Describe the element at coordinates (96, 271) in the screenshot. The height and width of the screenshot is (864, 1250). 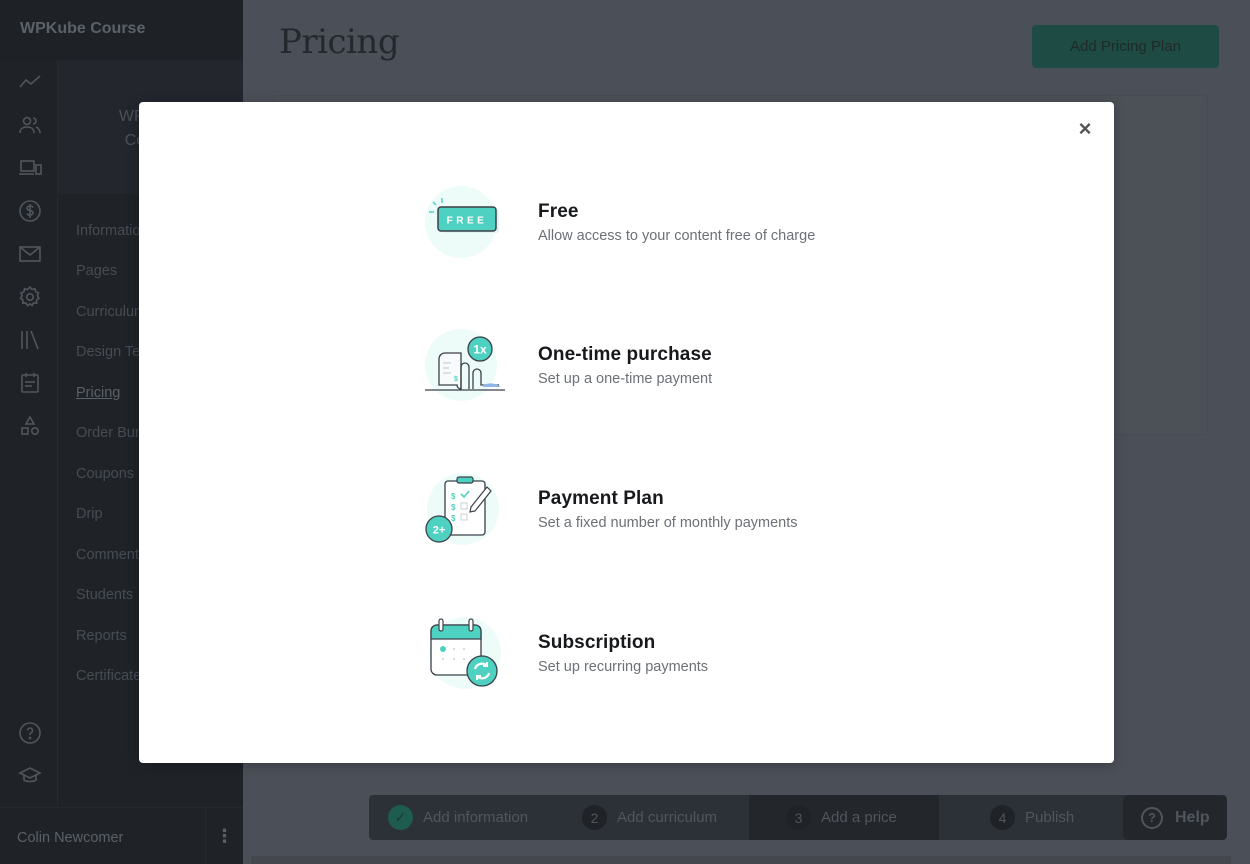
I see `subnav-pages: Pages` at that location.